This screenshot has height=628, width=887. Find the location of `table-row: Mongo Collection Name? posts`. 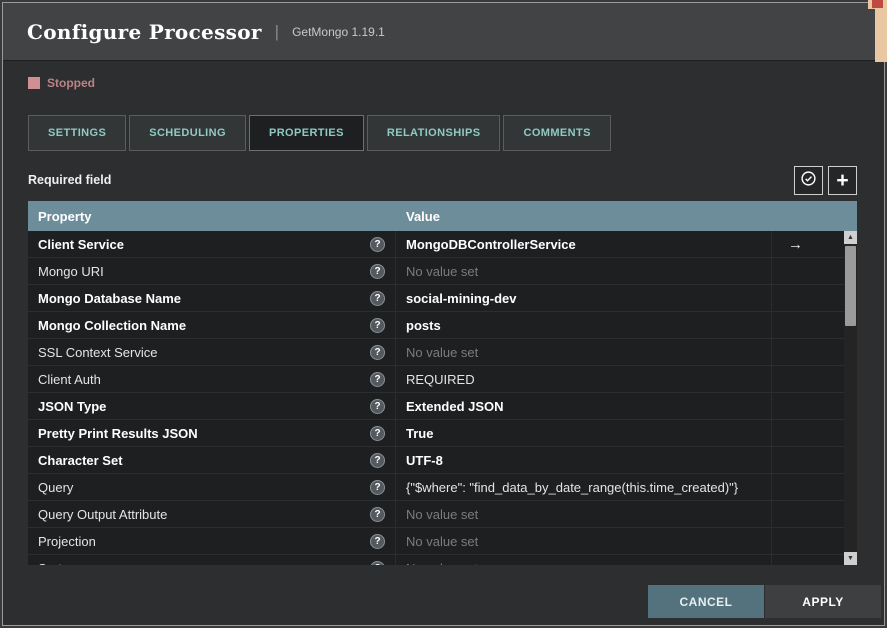

table-row: Mongo Collection Name? posts is located at coordinates (436, 325).